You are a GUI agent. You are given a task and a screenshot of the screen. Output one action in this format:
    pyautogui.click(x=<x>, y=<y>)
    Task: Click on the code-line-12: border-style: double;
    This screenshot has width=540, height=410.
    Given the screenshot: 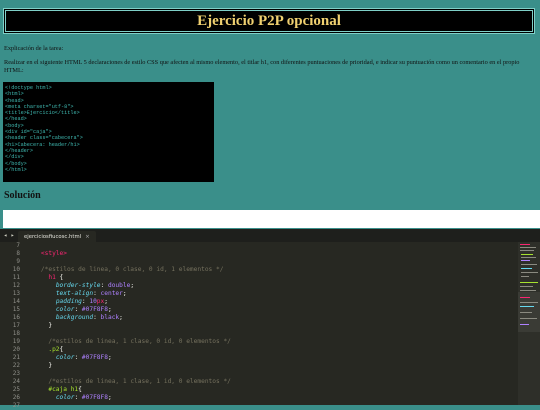 What is the action you would take?
    pyautogui.click(x=95, y=285)
    